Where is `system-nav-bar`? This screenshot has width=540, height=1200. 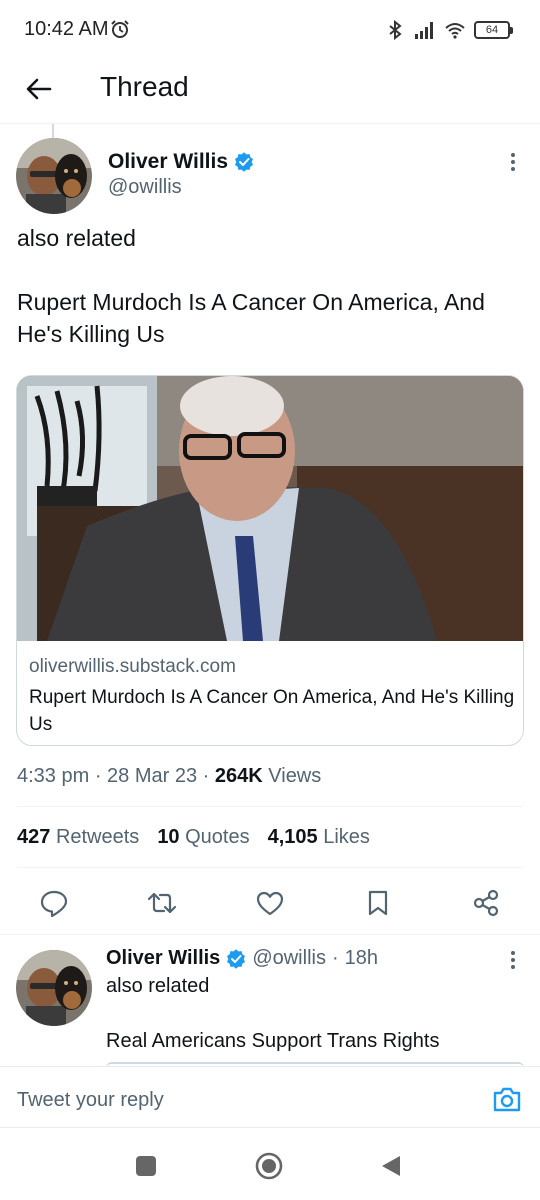
system-nav-bar is located at coordinates (270, 1165).